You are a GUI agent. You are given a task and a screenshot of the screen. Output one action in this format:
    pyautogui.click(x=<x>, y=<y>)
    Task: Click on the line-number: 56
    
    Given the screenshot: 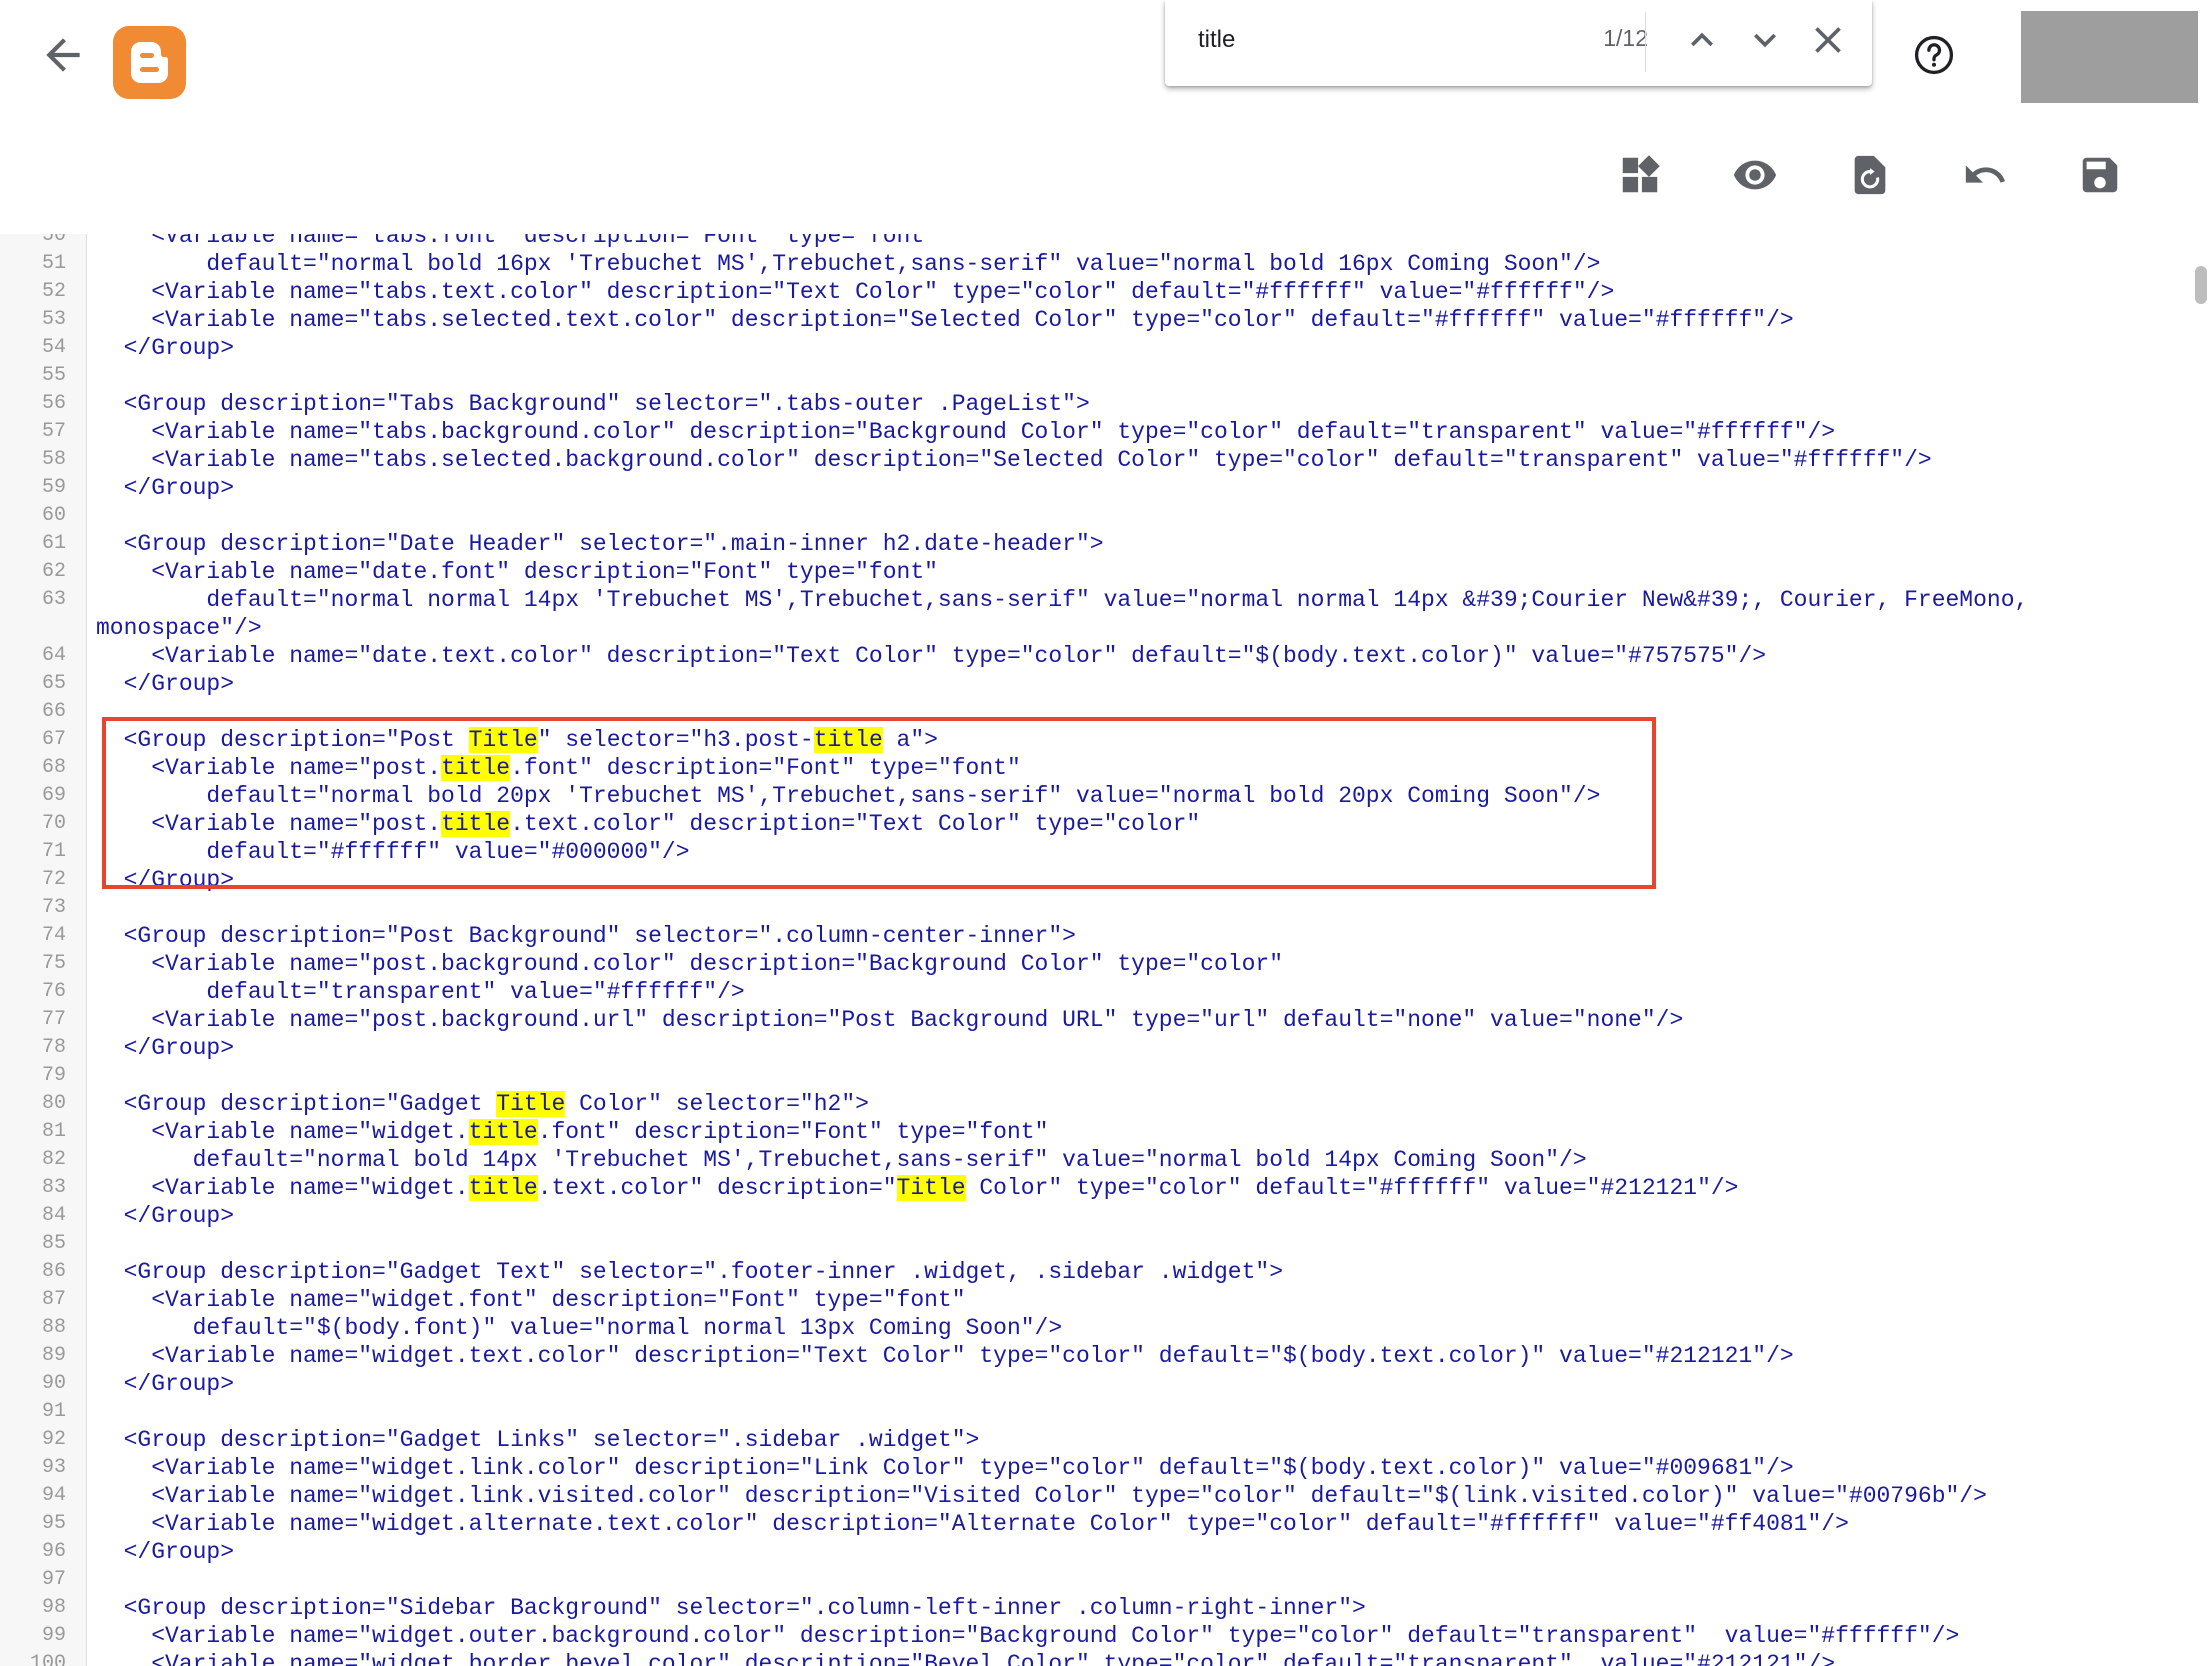 What is the action you would take?
    pyautogui.click(x=53, y=403)
    